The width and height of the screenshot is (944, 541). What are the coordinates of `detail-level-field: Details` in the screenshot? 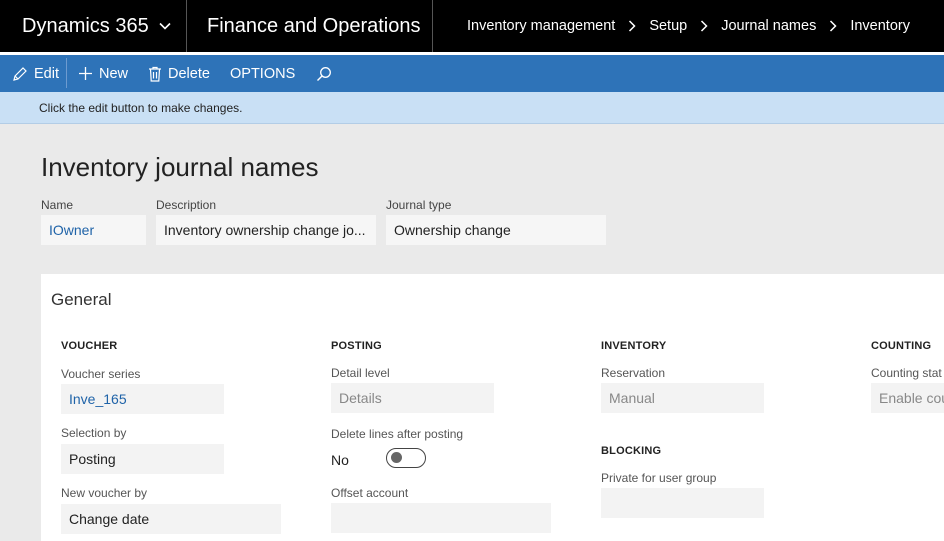 It's located at (412, 398).